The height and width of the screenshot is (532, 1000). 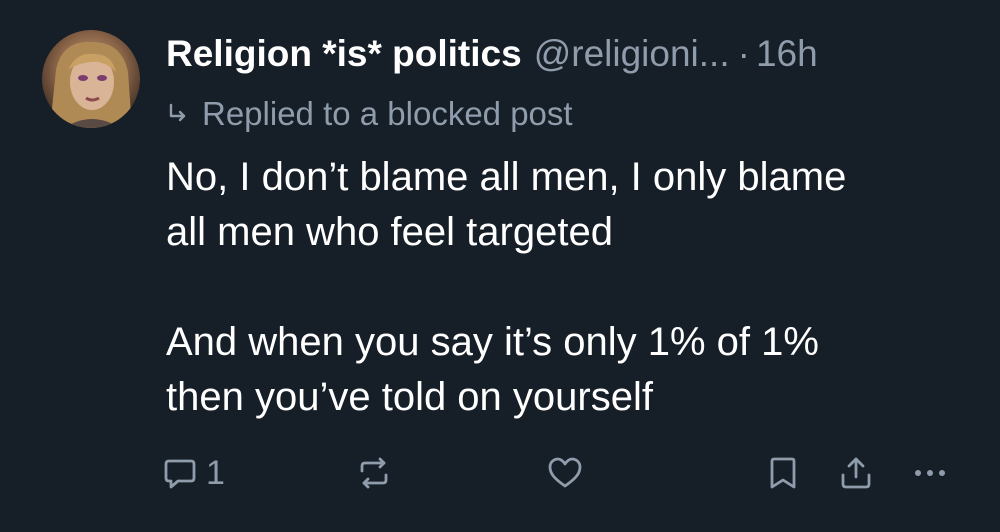 I want to click on post-text-line: And when you say it’s only 1% of 1%, so click(x=492, y=342).